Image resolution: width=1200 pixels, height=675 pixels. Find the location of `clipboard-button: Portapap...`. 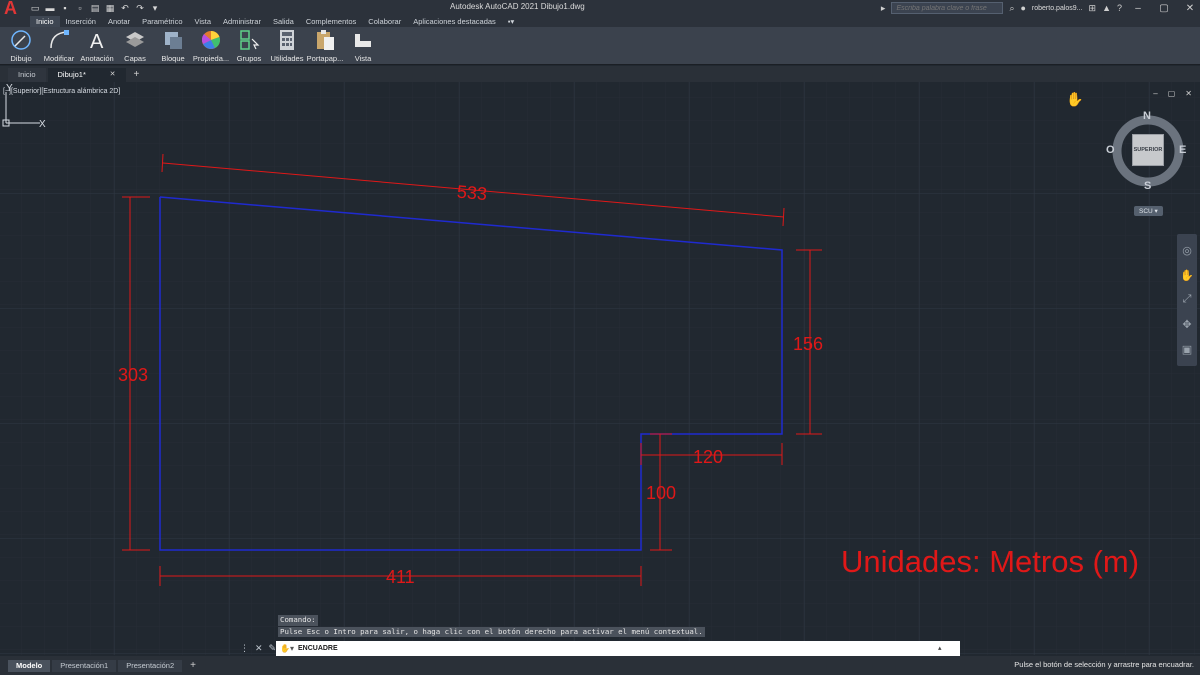

clipboard-button: Portapap... is located at coordinates (325, 45).